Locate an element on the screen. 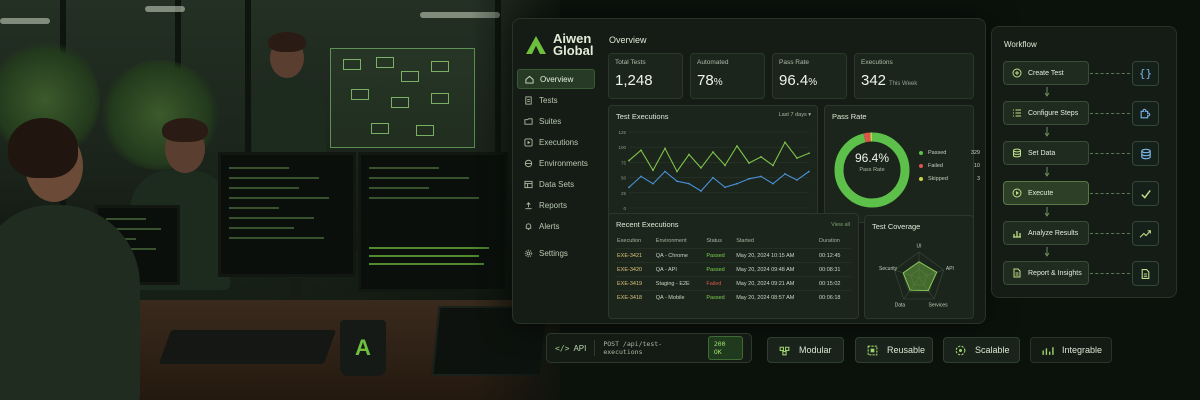 Image resolution: width=1200 pixels, height=400 pixels. started-cell: May 20, 2024 10:15 AM is located at coordinates (776, 255).